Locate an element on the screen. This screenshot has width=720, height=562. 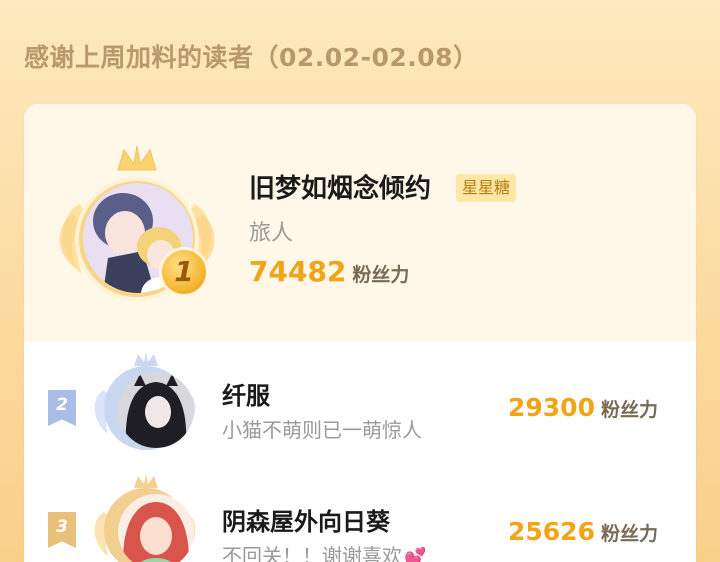
page-title: 感谢上周加料的读者（02.02-02.08） is located at coordinates (251, 57).